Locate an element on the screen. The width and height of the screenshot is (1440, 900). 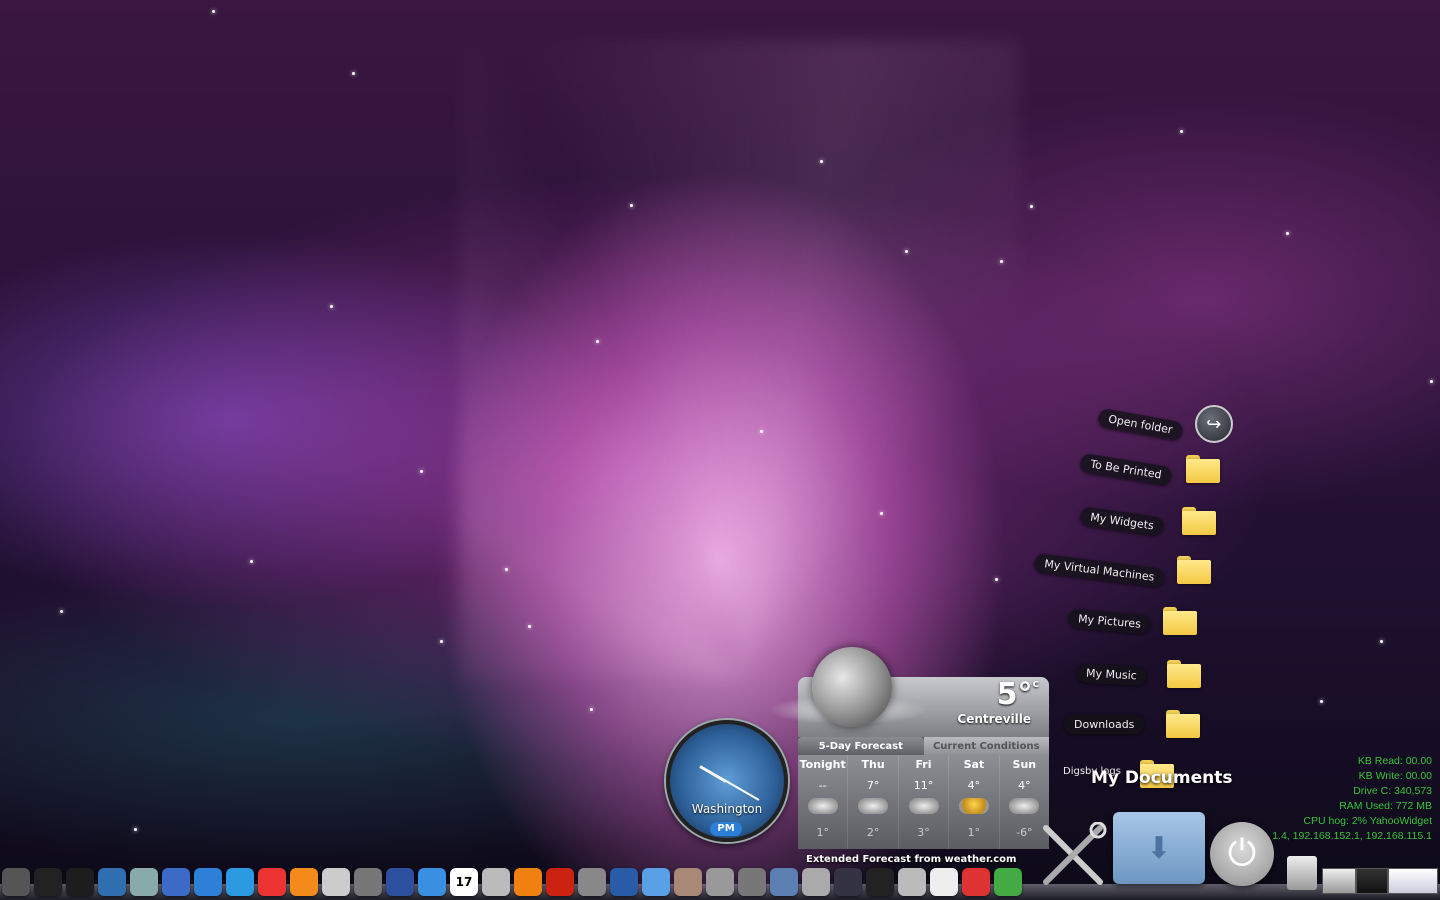
gimp-icon is located at coordinates (592, 882).